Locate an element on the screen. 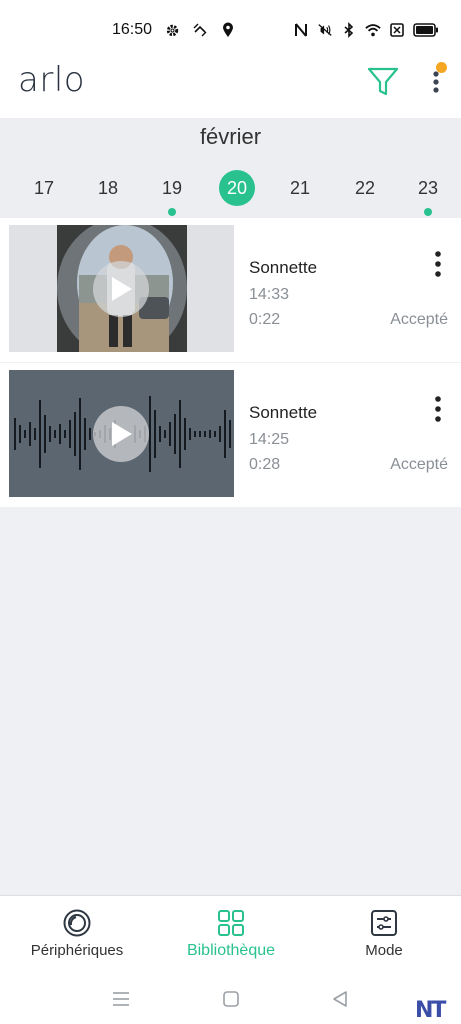 The height and width of the screenshot is (1024, 461). nfc-rotate-icon is located at coordinates (200, 30).